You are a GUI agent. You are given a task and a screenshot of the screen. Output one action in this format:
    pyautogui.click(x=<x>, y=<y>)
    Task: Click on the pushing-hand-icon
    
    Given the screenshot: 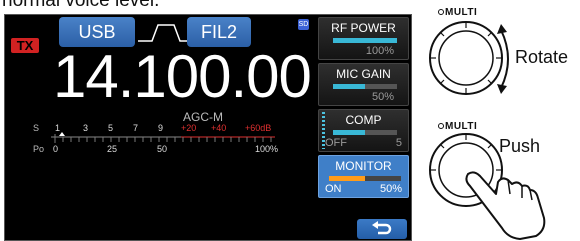 What is the action you would take?
    pyautogui.click(x=505, y=205)
    